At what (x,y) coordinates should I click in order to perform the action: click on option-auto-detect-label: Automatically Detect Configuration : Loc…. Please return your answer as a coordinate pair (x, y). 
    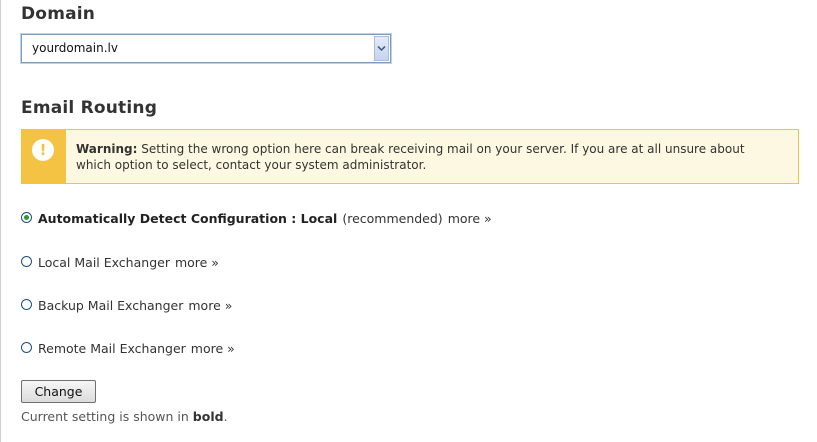
    Looking at the image, I should click on (188, 218).